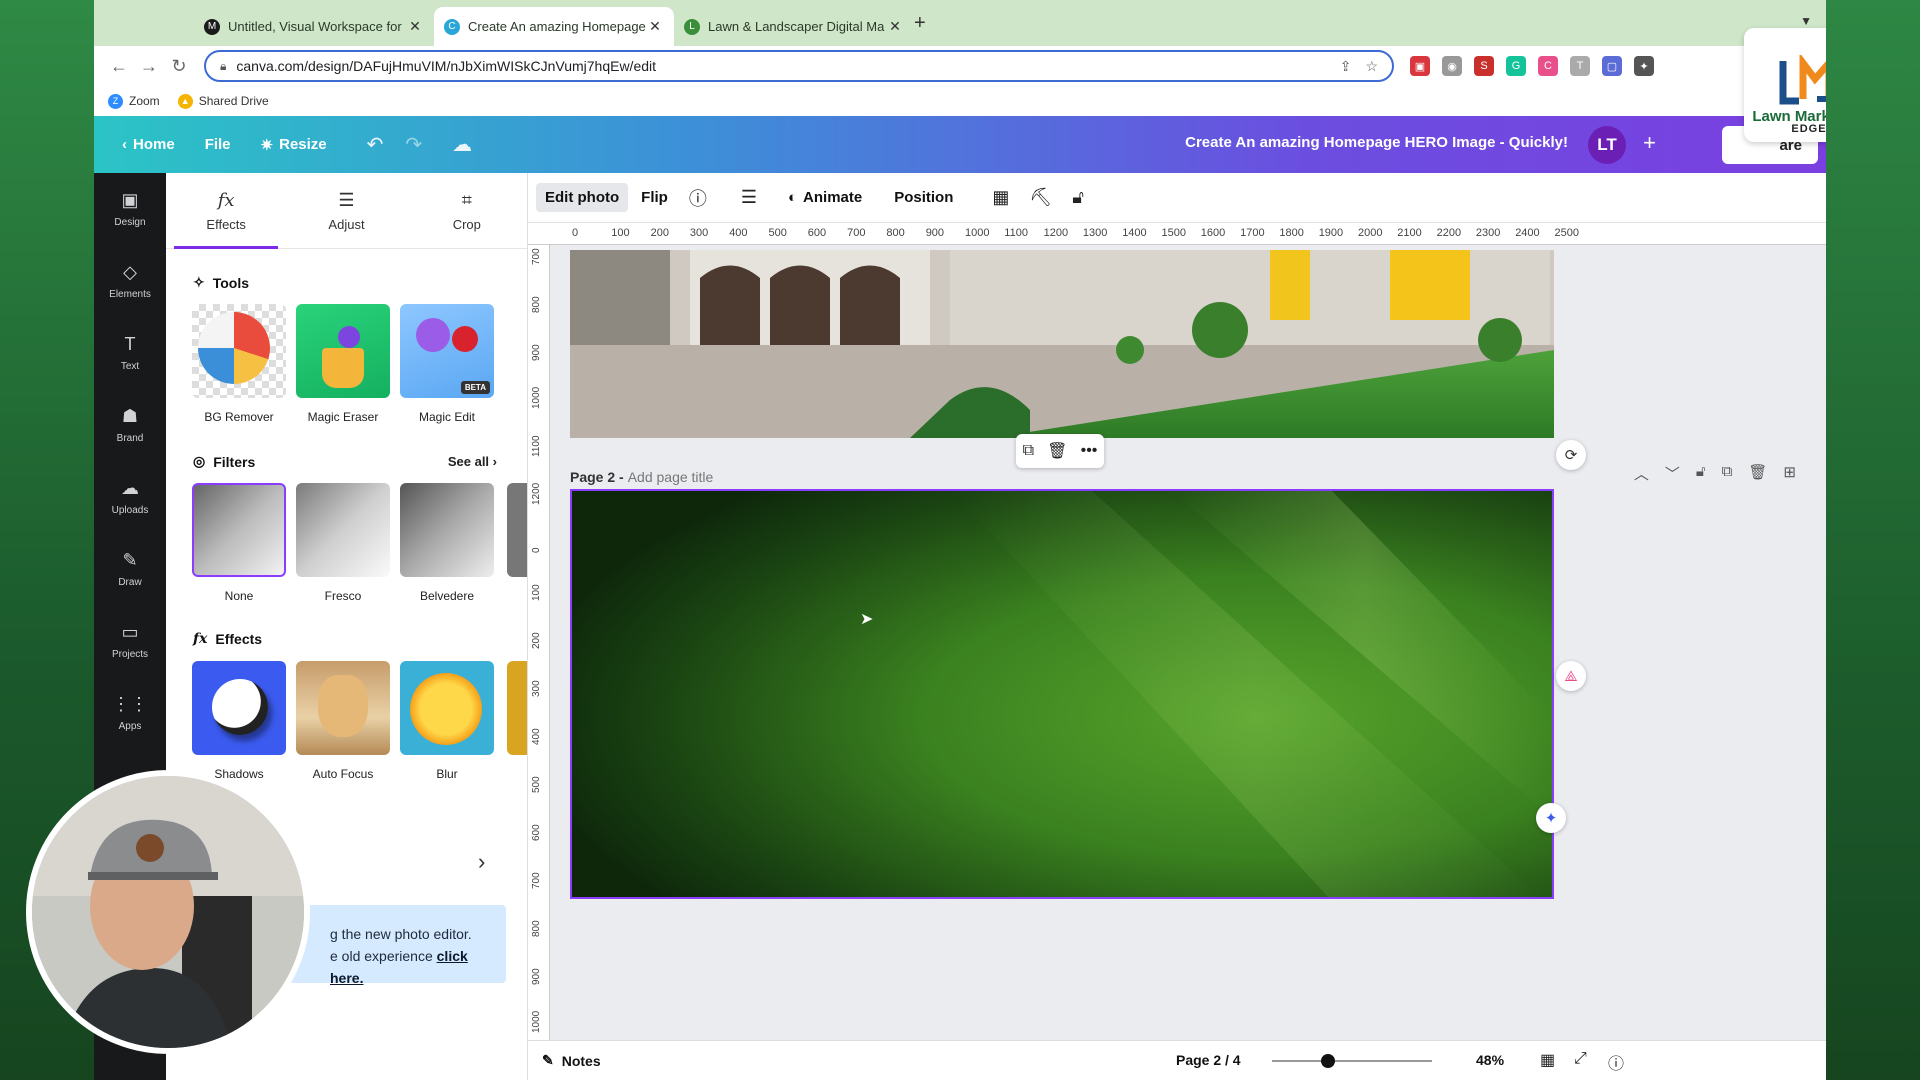  I want to click on resize-button: ✷ Resize, so click(294, 145).